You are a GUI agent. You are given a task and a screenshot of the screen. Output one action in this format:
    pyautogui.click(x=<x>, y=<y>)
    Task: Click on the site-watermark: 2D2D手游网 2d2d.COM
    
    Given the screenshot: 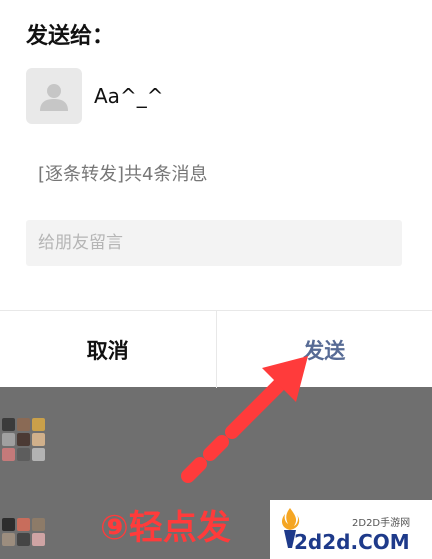 What is the action you would take?
    pyautogui.click(x=351, y=529)
    